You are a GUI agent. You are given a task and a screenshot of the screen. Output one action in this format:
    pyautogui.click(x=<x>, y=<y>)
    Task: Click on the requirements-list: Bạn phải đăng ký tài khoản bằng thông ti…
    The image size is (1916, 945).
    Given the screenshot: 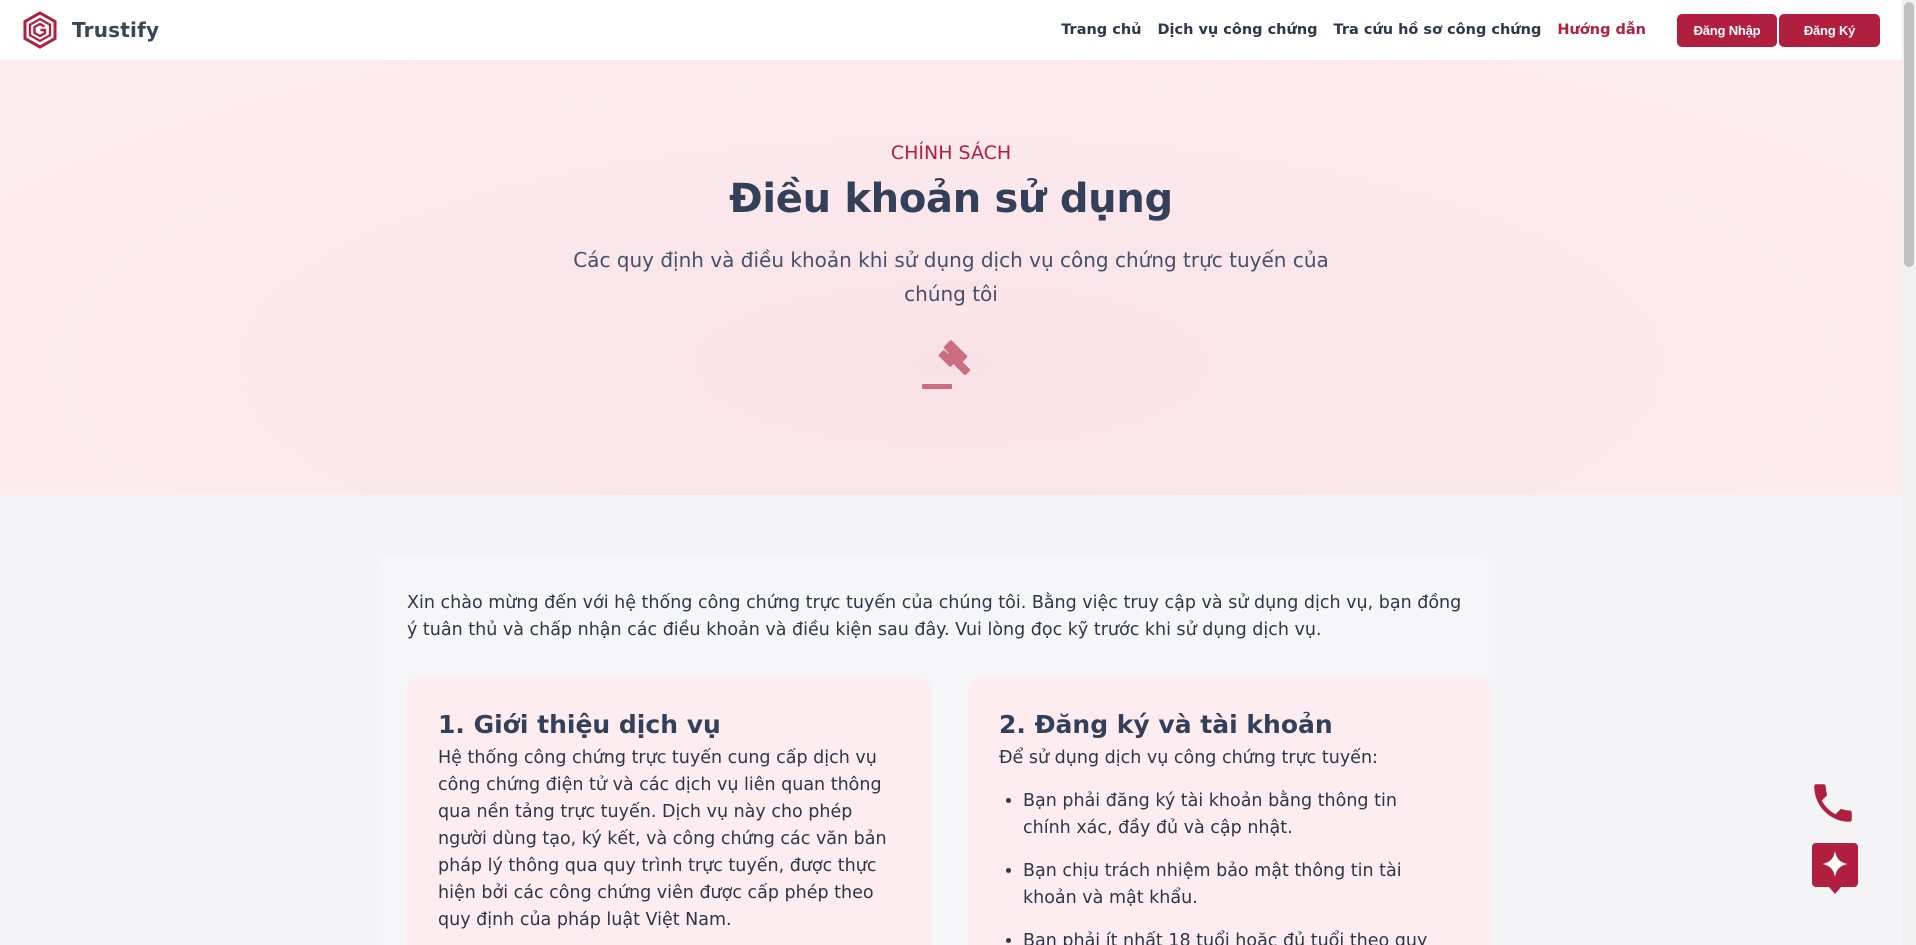 What is the action you would take?
    pyautogui.click(x=1231, y=866)
    